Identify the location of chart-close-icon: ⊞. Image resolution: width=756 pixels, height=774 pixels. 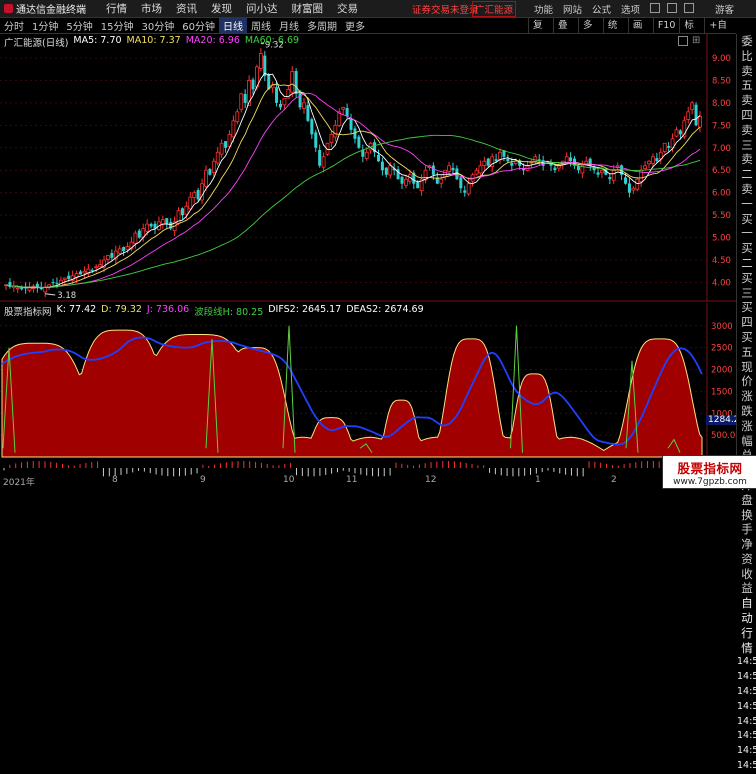
(696, 40).